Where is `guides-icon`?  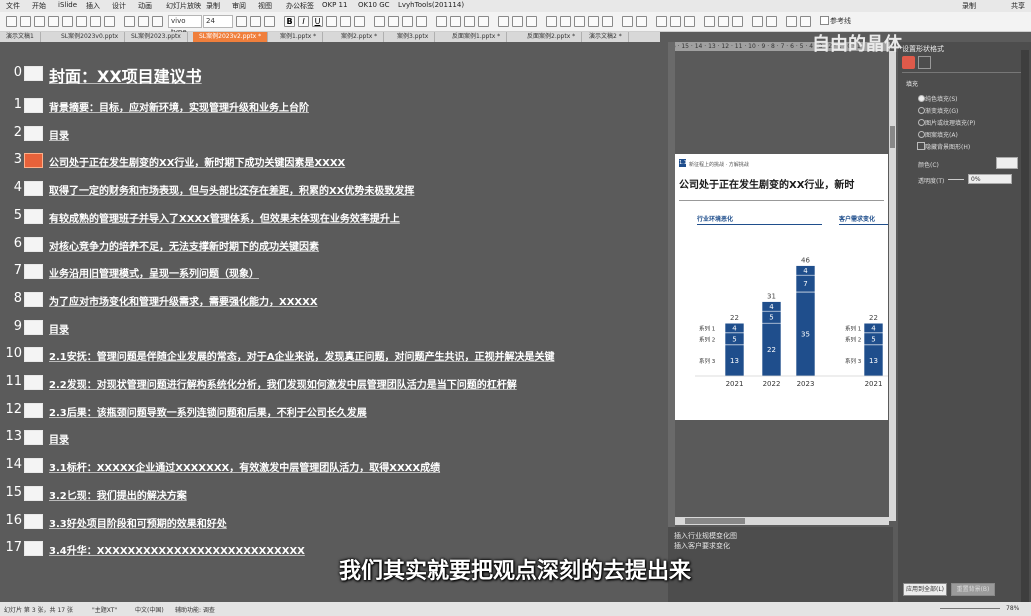
guides-icon is located at coordinates (805, 21).